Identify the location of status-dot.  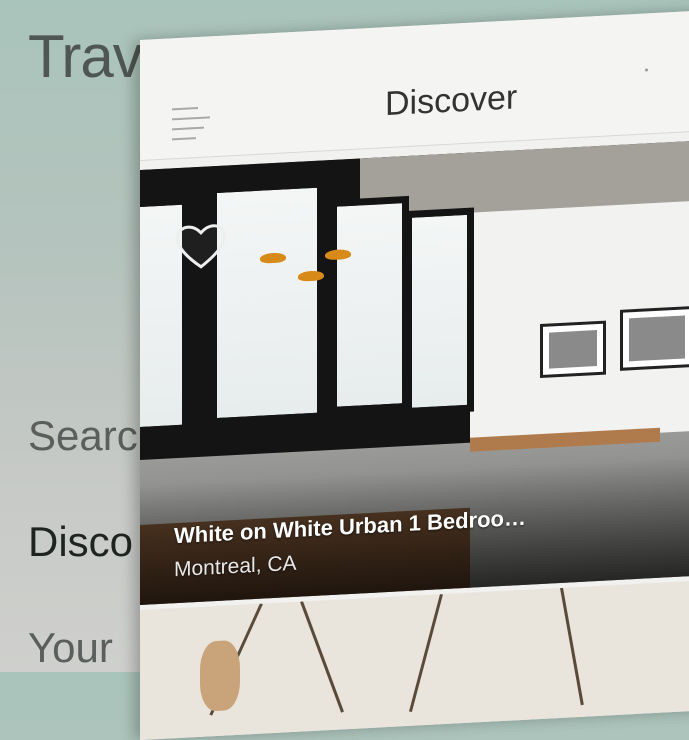
(646, 70).